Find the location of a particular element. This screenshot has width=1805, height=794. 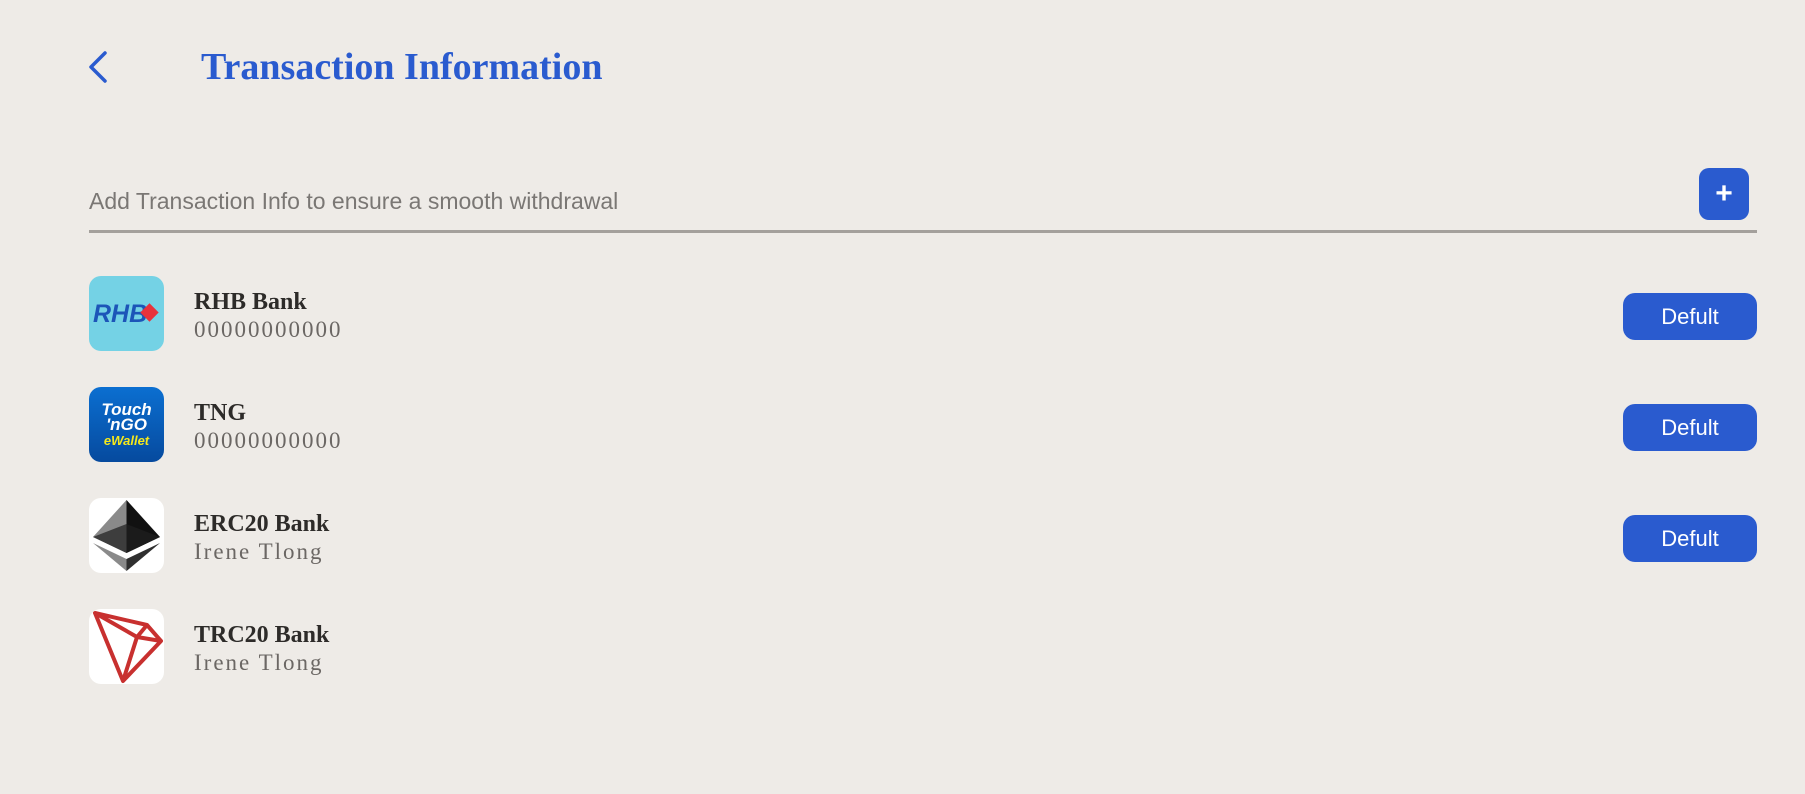

svg-text: eWallet is located at coordinates (127, 440).